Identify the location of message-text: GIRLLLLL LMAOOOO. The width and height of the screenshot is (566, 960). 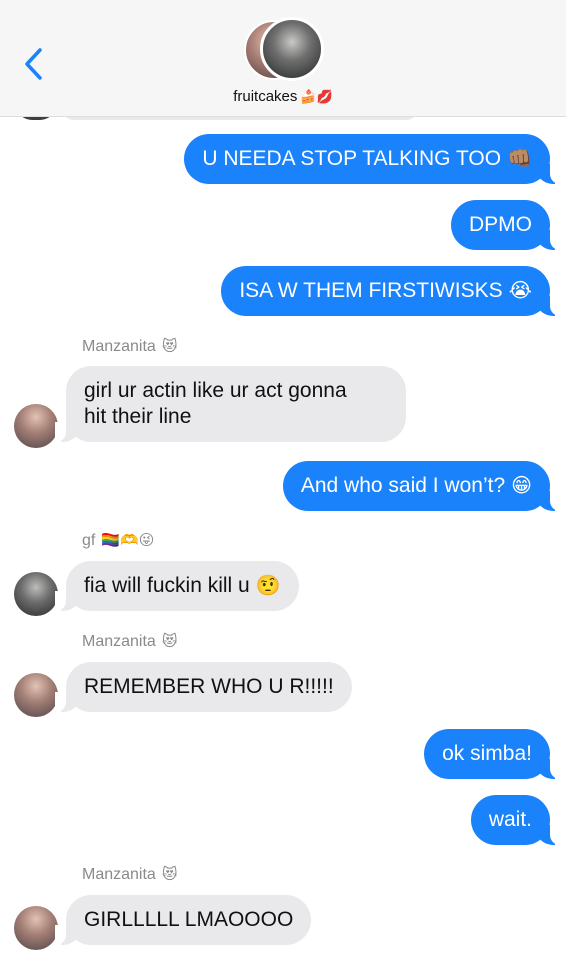
(189, 919).